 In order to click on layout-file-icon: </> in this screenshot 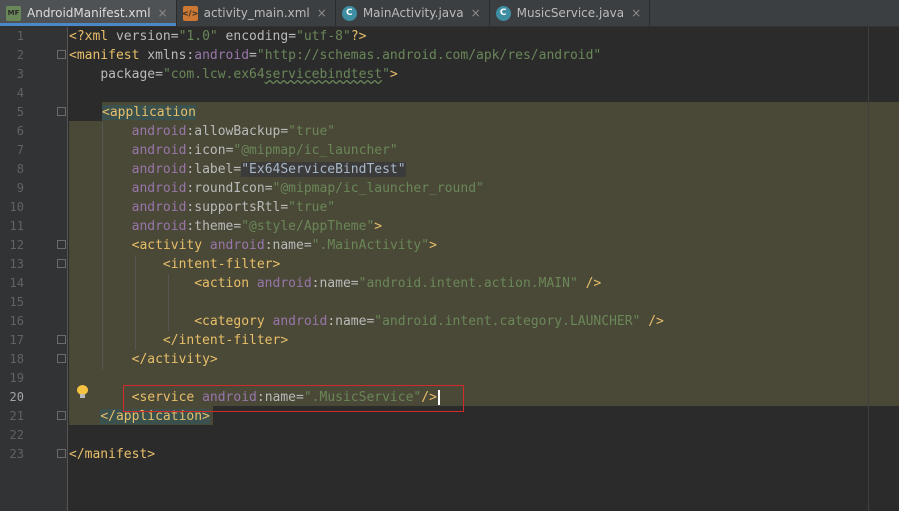, I will do `click(190, 13)`.